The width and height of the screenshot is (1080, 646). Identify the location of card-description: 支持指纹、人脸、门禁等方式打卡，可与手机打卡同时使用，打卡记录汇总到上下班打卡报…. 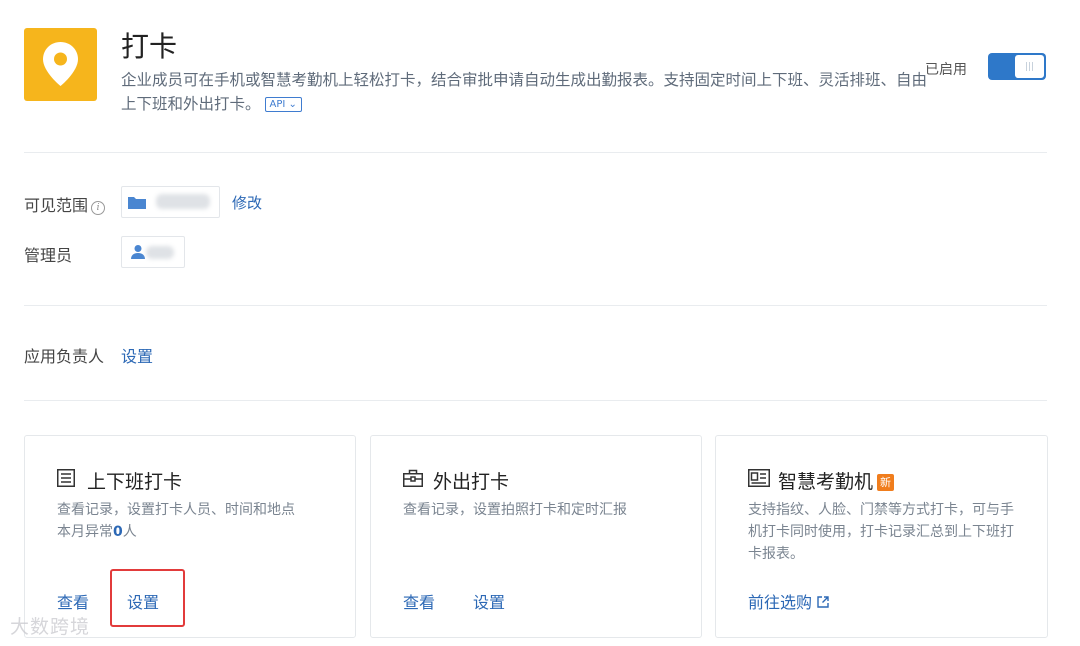
(881, 532).